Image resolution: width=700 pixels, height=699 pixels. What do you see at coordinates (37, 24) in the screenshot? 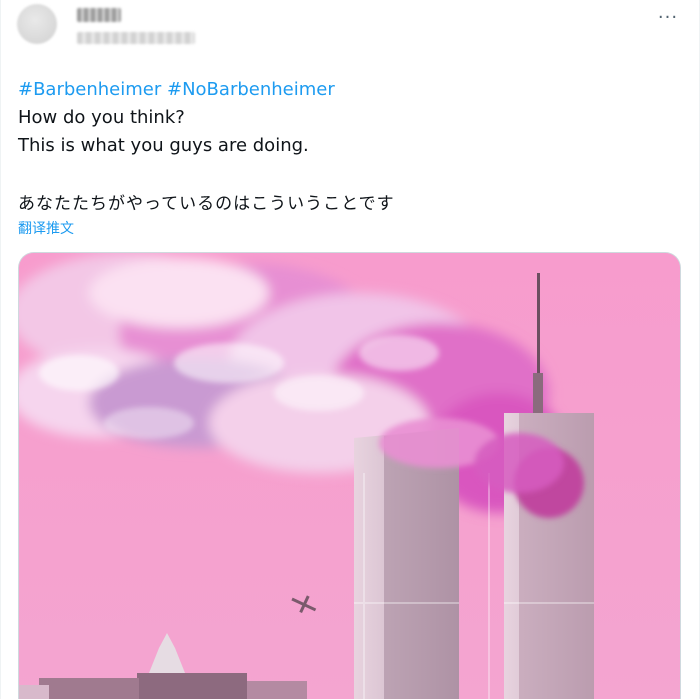
I see `avatar` at bounding box center [37, 24].